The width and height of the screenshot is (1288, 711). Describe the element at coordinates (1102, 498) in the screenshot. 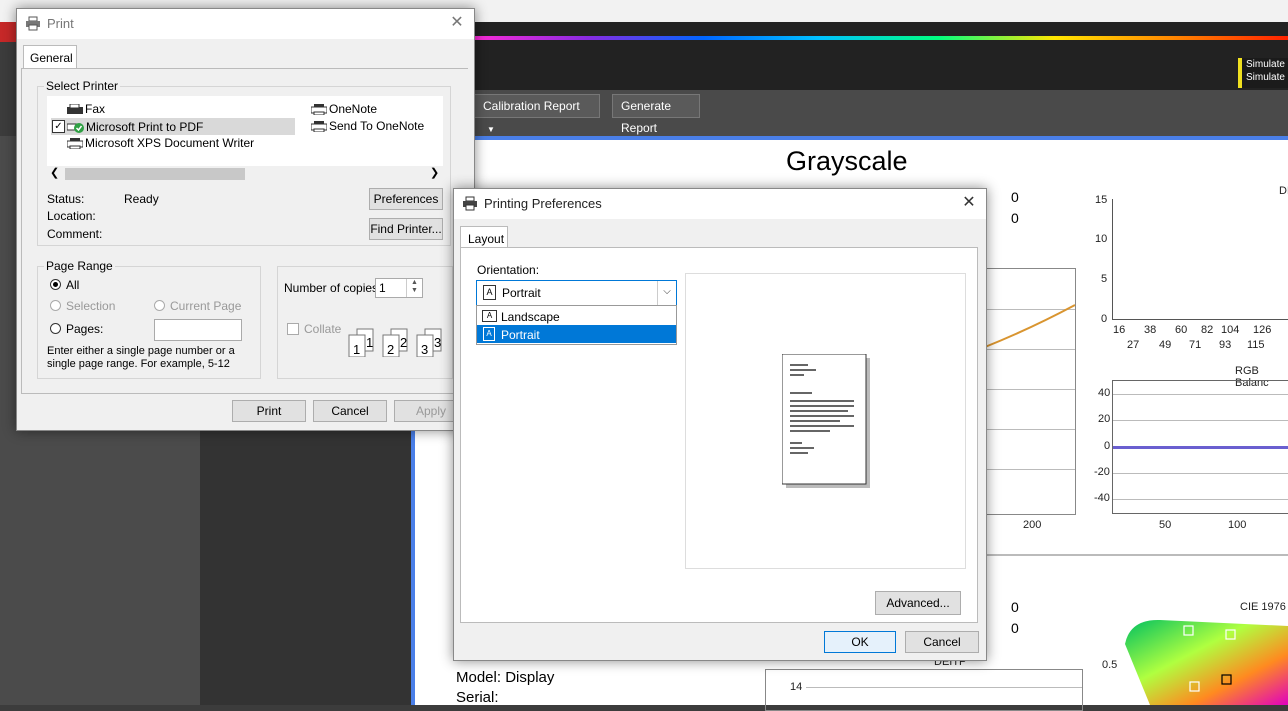

I see `y-tick-label: -40` at that location.